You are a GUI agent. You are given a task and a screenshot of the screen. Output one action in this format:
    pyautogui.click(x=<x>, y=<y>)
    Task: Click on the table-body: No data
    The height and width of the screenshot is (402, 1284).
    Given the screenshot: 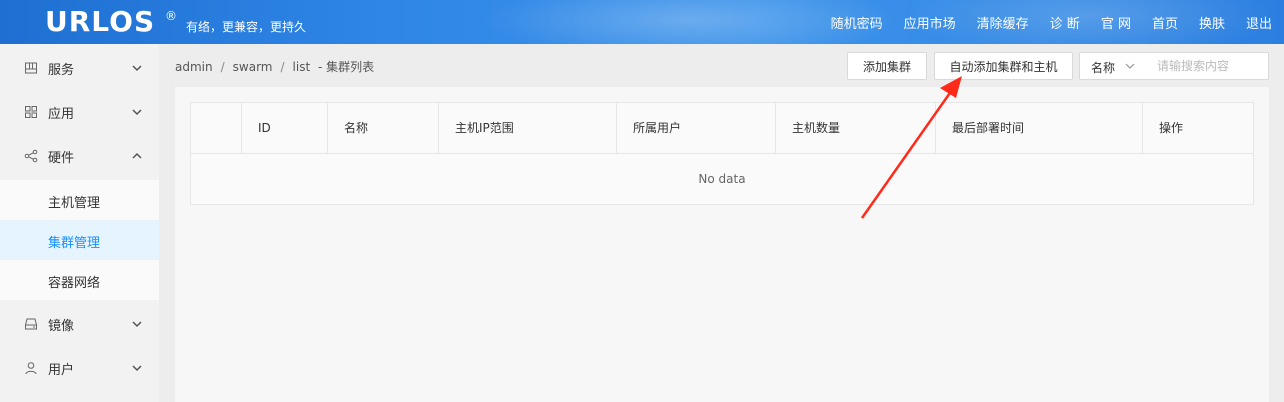 What is the action you would take?
    pyautogui.click(x=722, y=179)
    